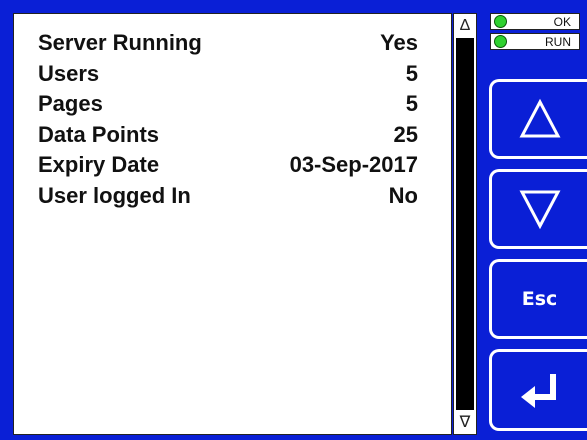 The width and height of the screenshot is (587, 440). I want to click on info-label: Data Points, so click(99, 134).